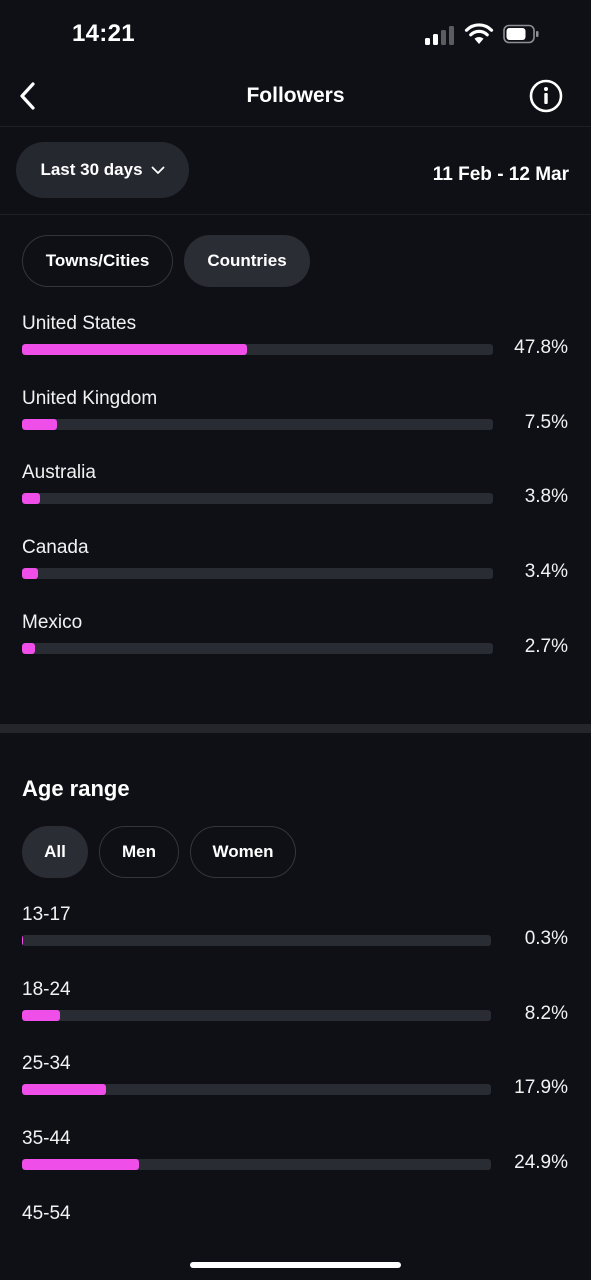 The image size is (591, 1280). Describe the element at coordinates (46, 1063) in the screenshot. I see `age-label: 25-34` at that location.